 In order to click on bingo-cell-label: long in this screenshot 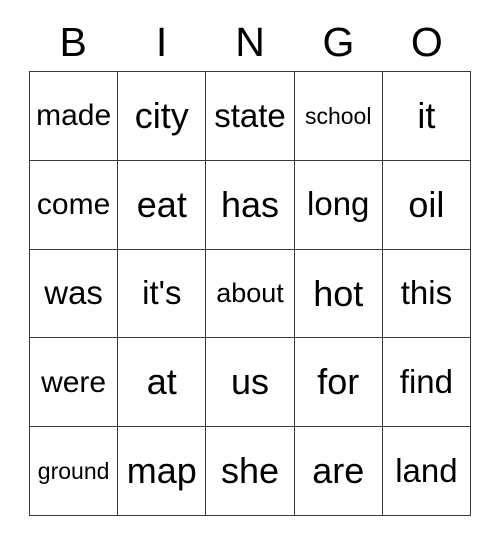, I will do `click(338, 204)`.